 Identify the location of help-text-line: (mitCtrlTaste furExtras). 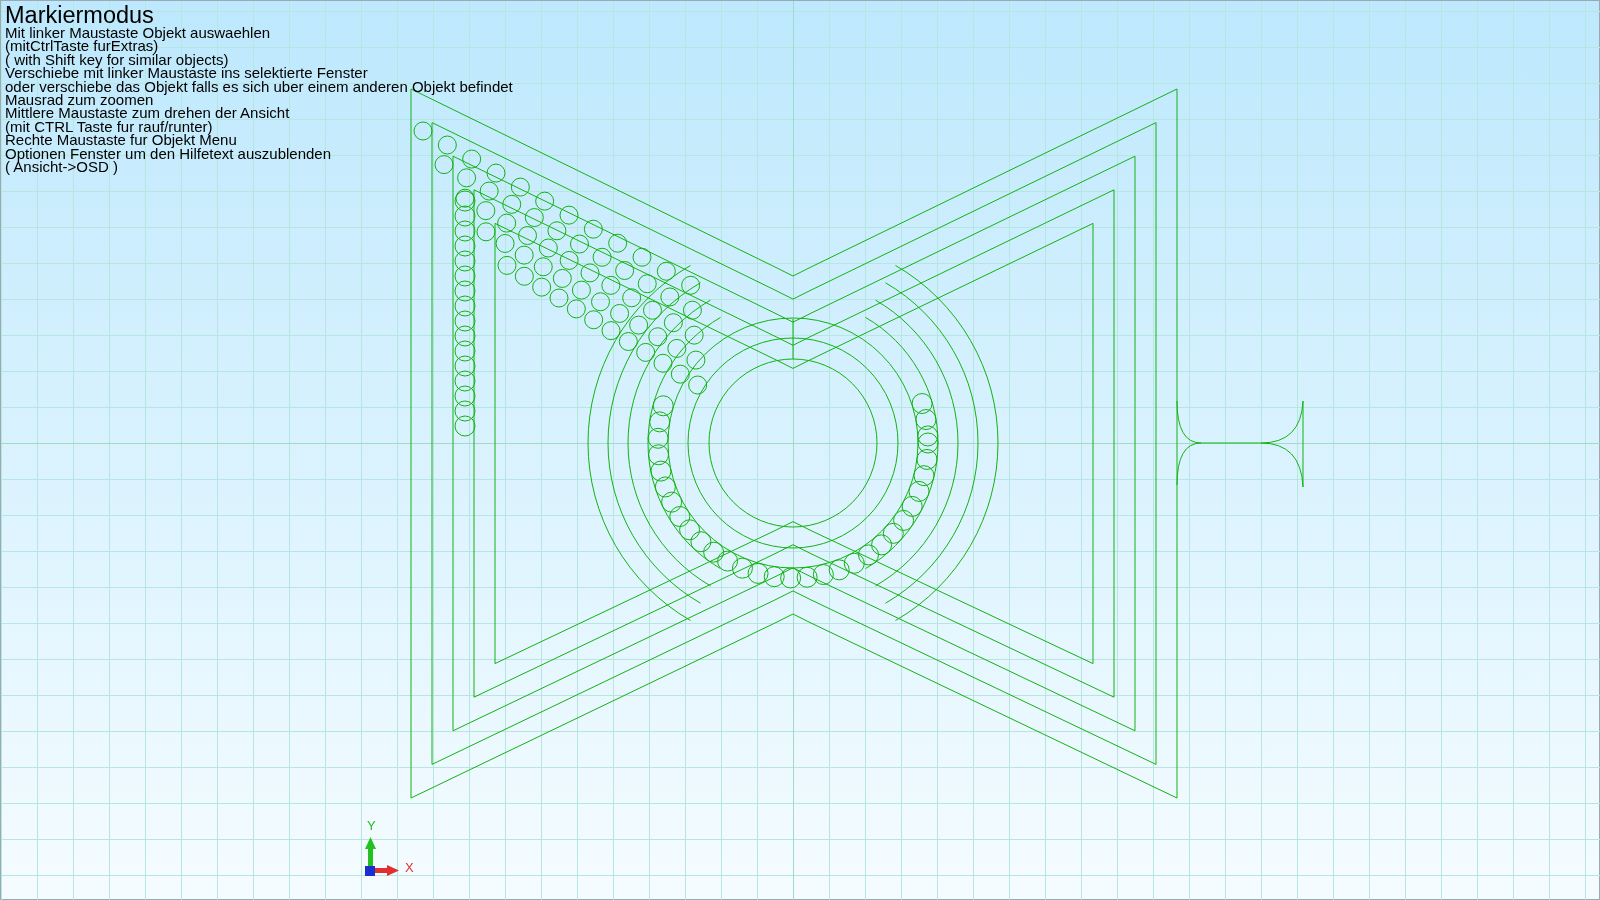
(82, 46).